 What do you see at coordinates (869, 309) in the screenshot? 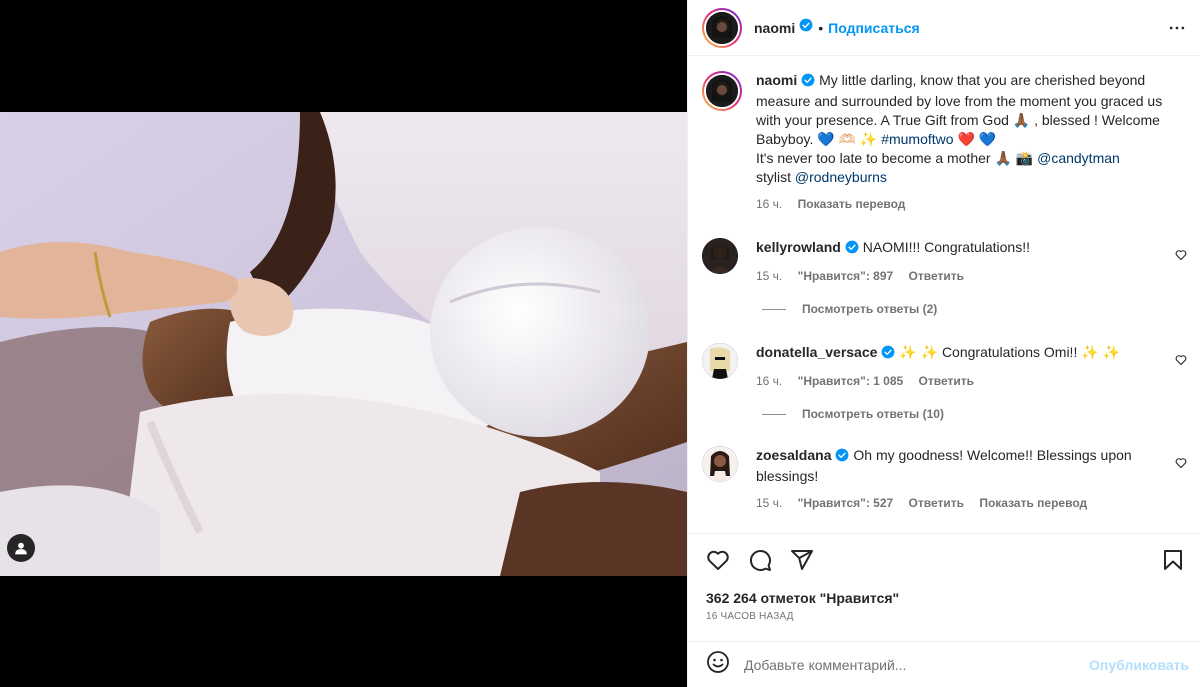
I see `view-replies-label: Посмотреть ответы (2)` at bounding box center [869, 309].